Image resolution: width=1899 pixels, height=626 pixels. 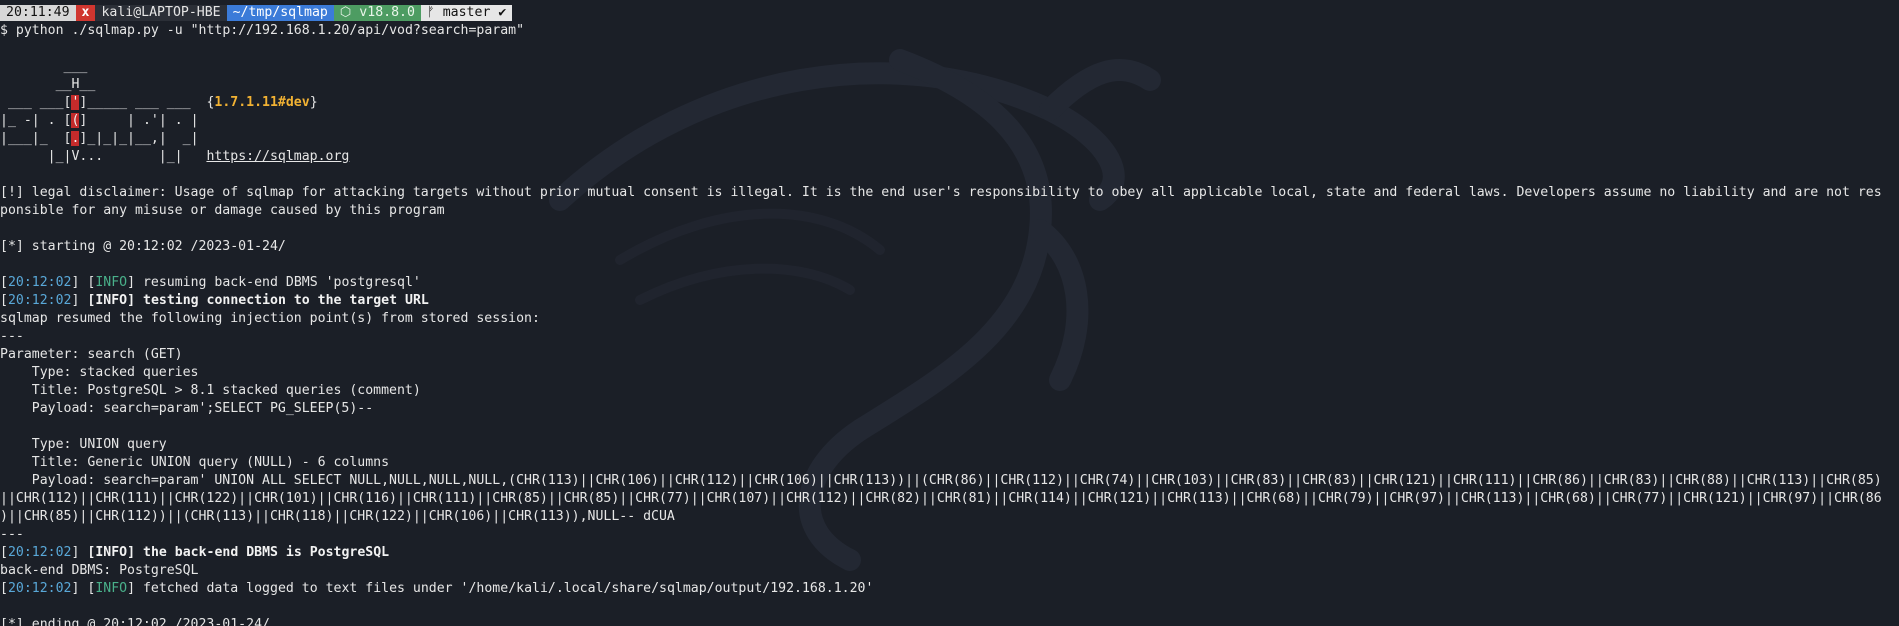 I want to click on banner-line-6: |_|V... |_| https://sqlmap.org, so click(x=175, y=156).